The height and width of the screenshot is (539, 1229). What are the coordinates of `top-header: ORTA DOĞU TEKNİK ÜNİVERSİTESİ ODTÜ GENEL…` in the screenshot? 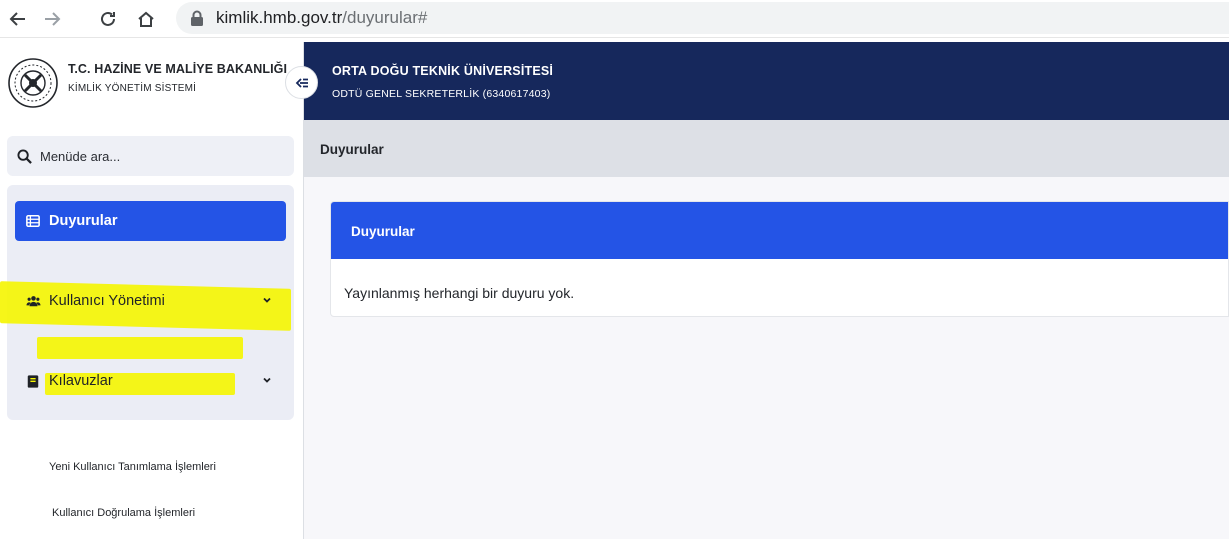 It's located at (766, 81).